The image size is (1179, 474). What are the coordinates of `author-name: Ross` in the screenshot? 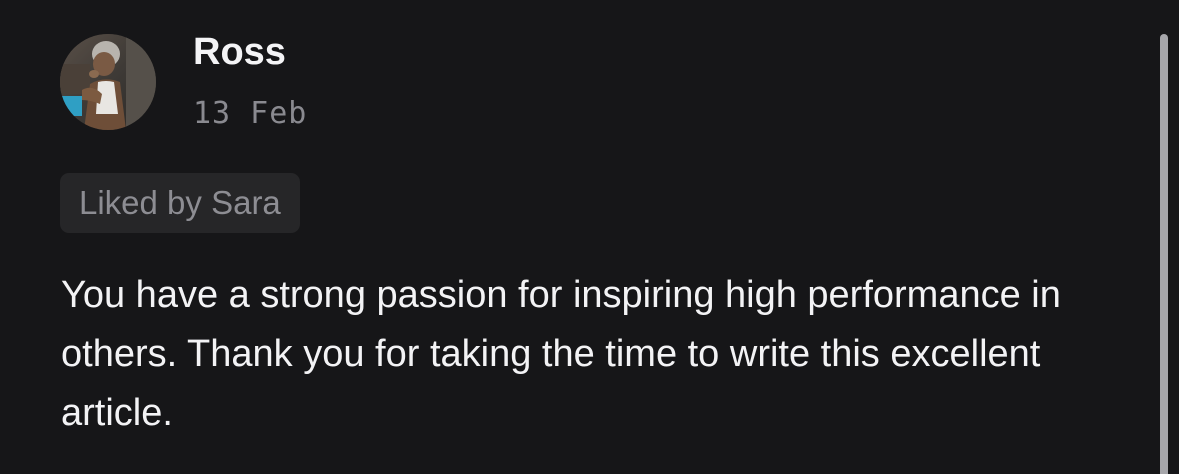 It's located at (239, 52).